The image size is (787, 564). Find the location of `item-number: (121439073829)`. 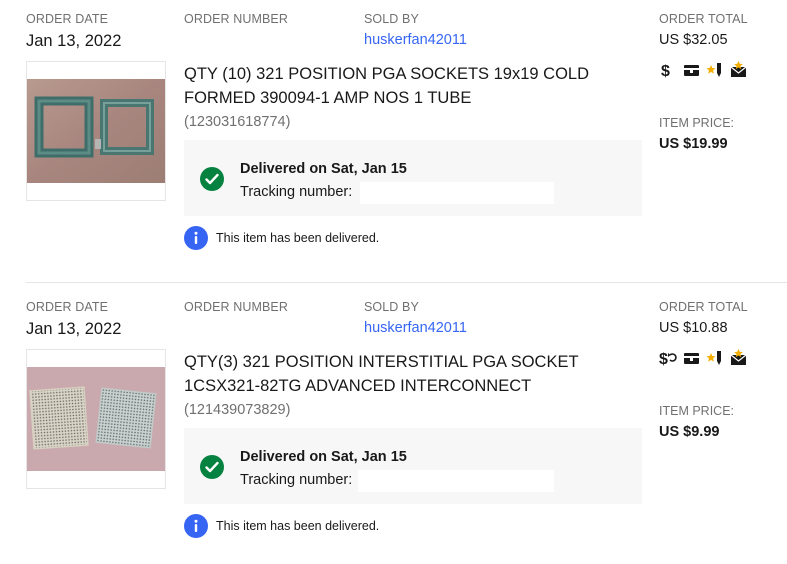

item-number: (121439073829) is located at coordinates (237, 410).